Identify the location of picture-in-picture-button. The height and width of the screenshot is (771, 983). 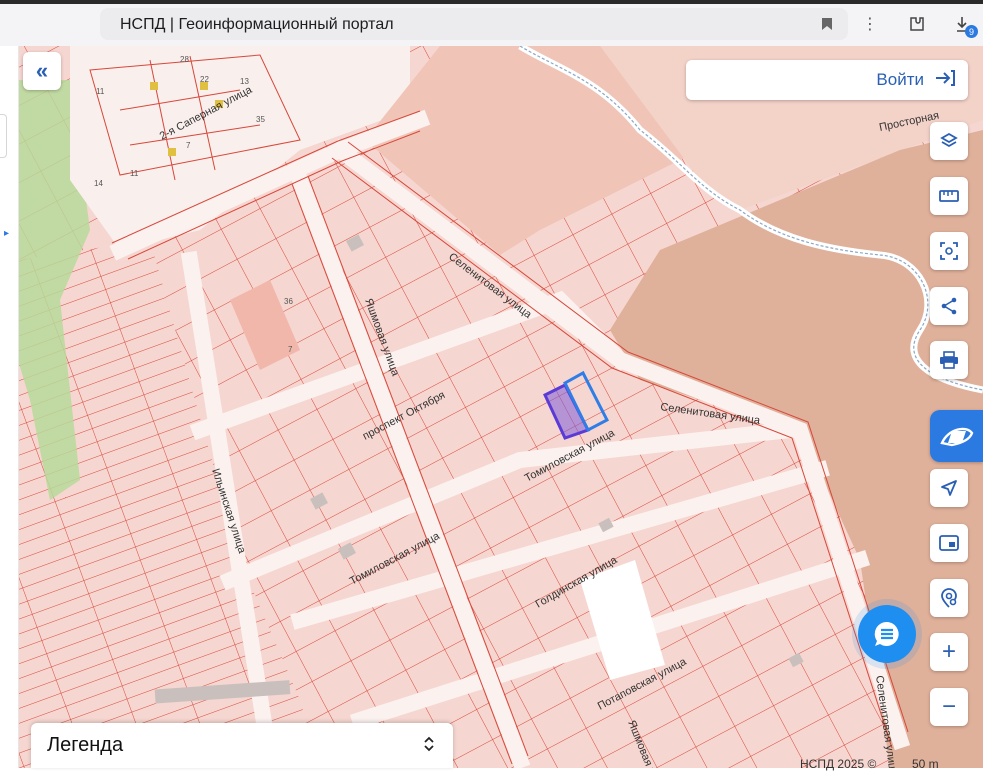
(949, 543).